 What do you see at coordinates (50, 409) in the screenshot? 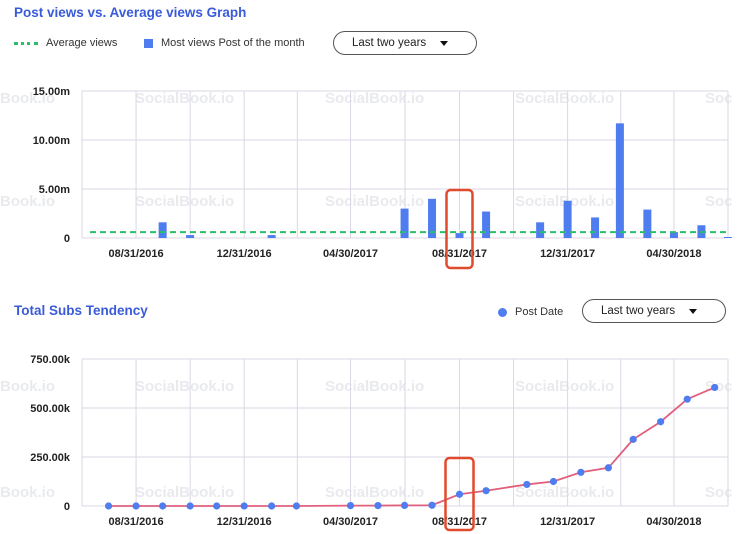
I see `y-tick-label: 500.00k` at bounding box center [50, 409].